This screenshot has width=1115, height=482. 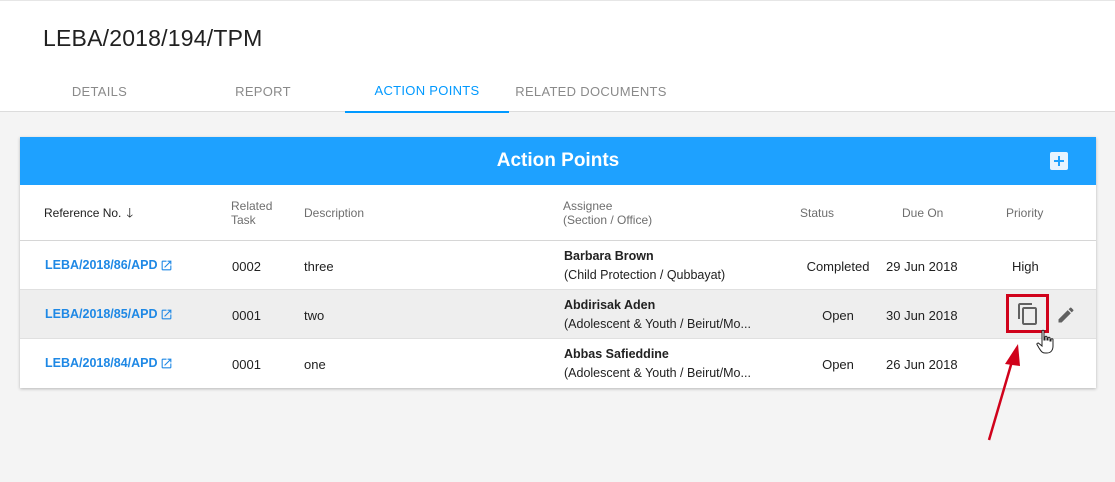 I want to click on copy-icon, so click(x=1027, y=314).